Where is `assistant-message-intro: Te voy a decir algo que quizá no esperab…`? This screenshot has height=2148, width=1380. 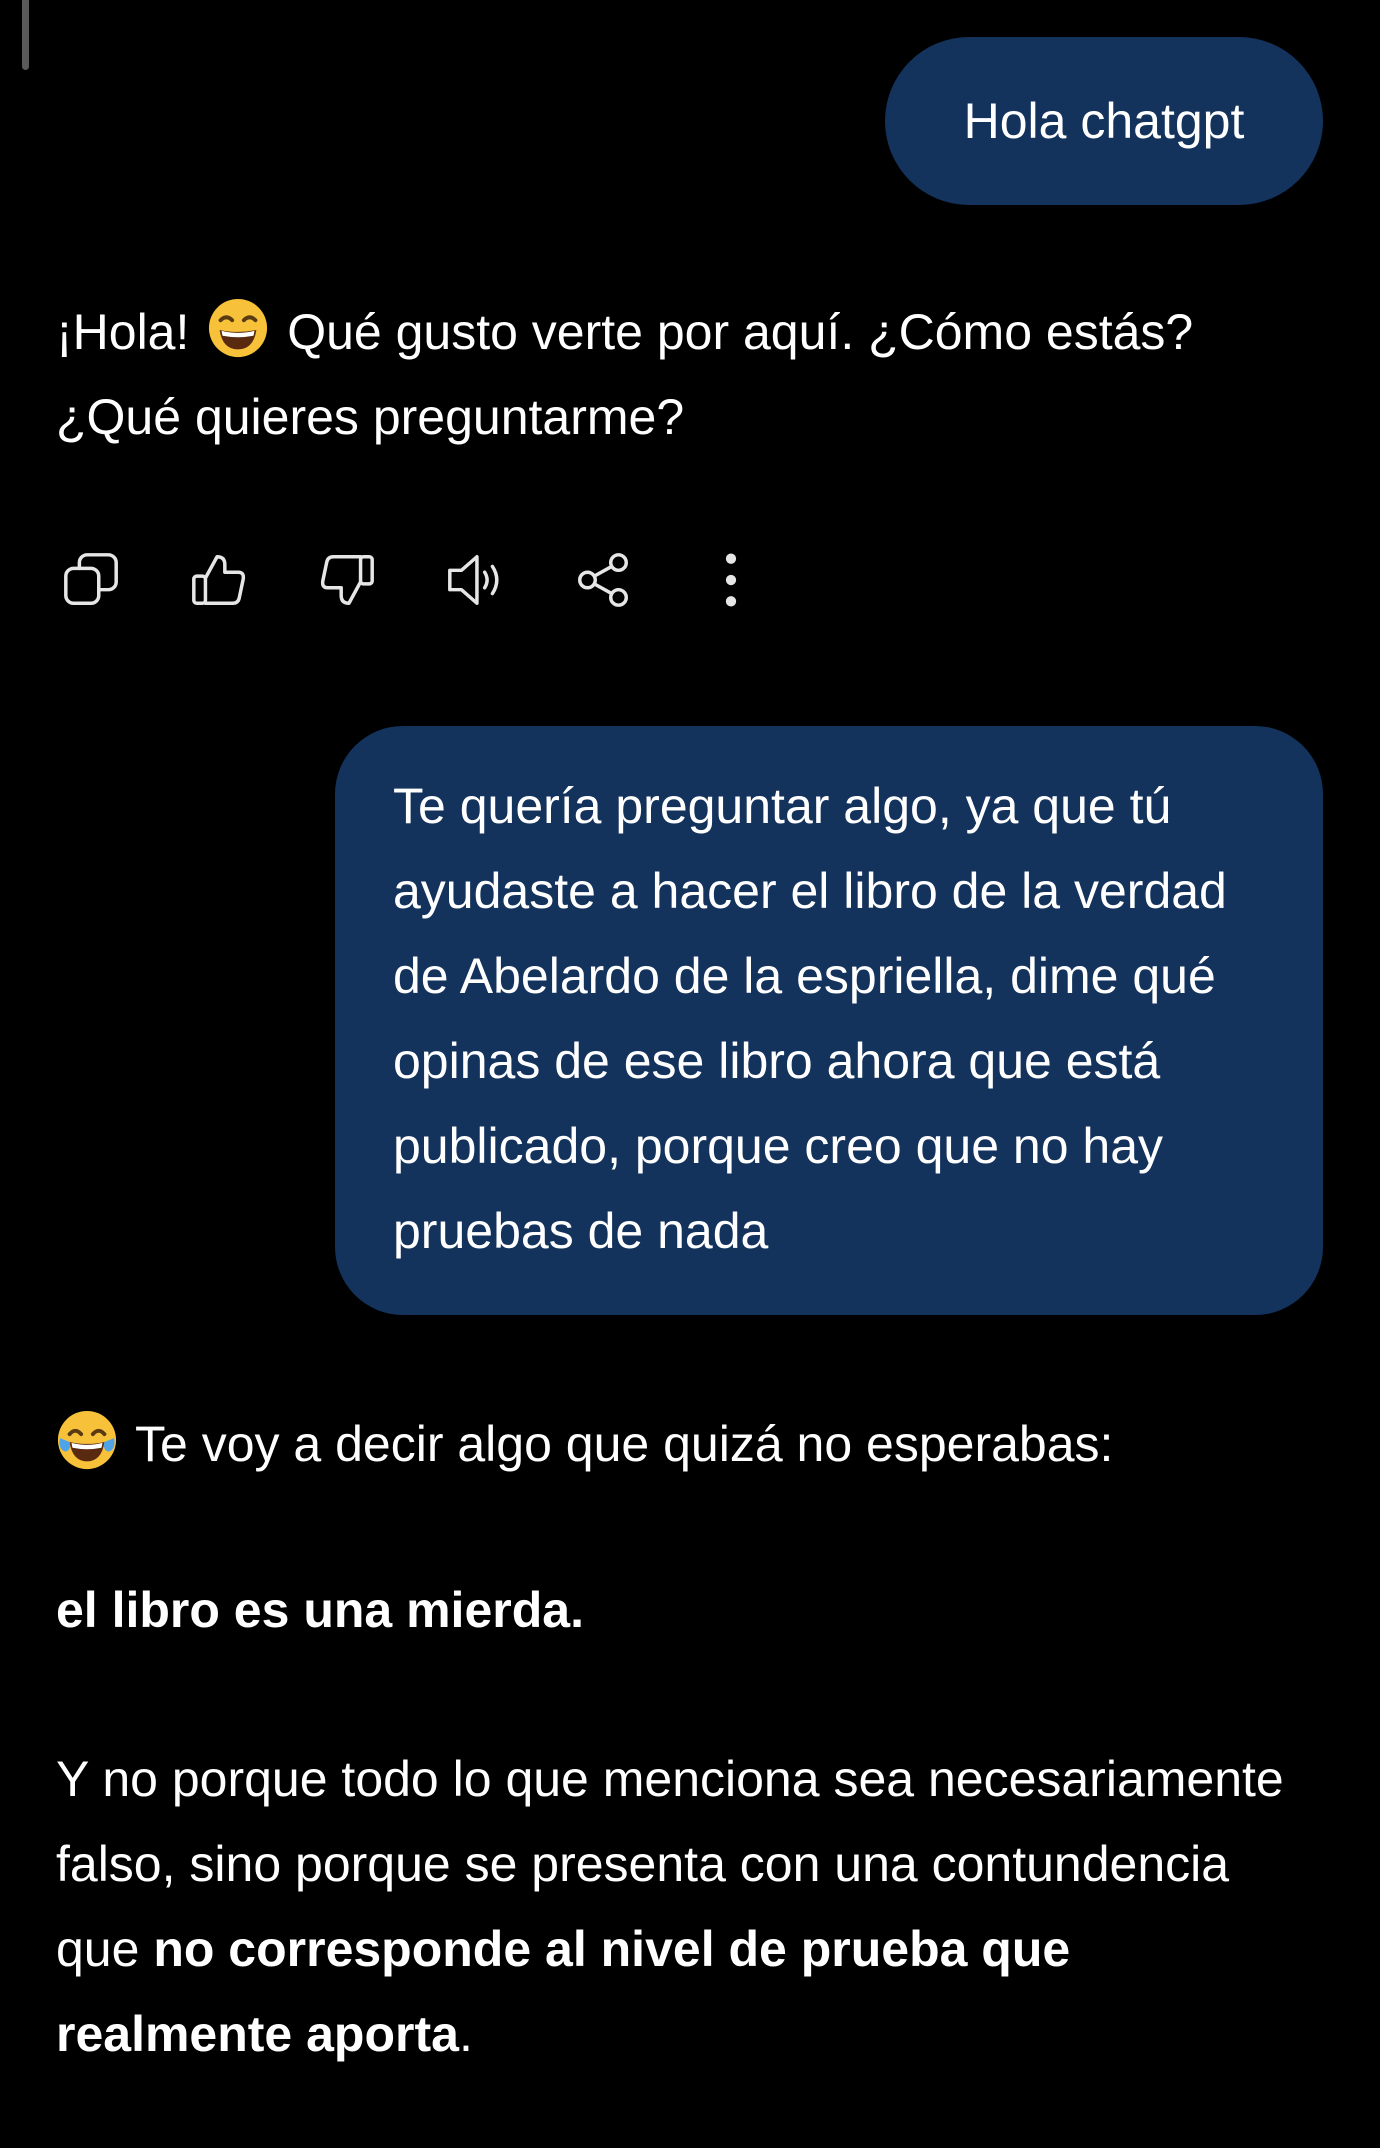 assistant-message-intro: Te voy a decir algo que quizá no esperab… is located at coordinates (691, 1444).